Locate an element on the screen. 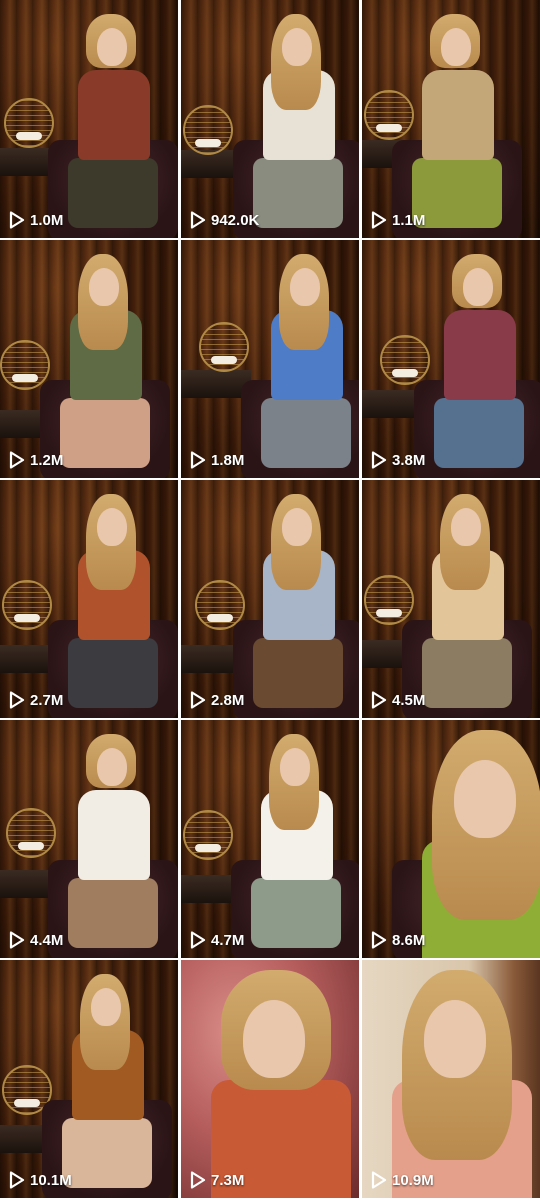  video-thumbnail: 1.0M is located at coordinates (89, 119).